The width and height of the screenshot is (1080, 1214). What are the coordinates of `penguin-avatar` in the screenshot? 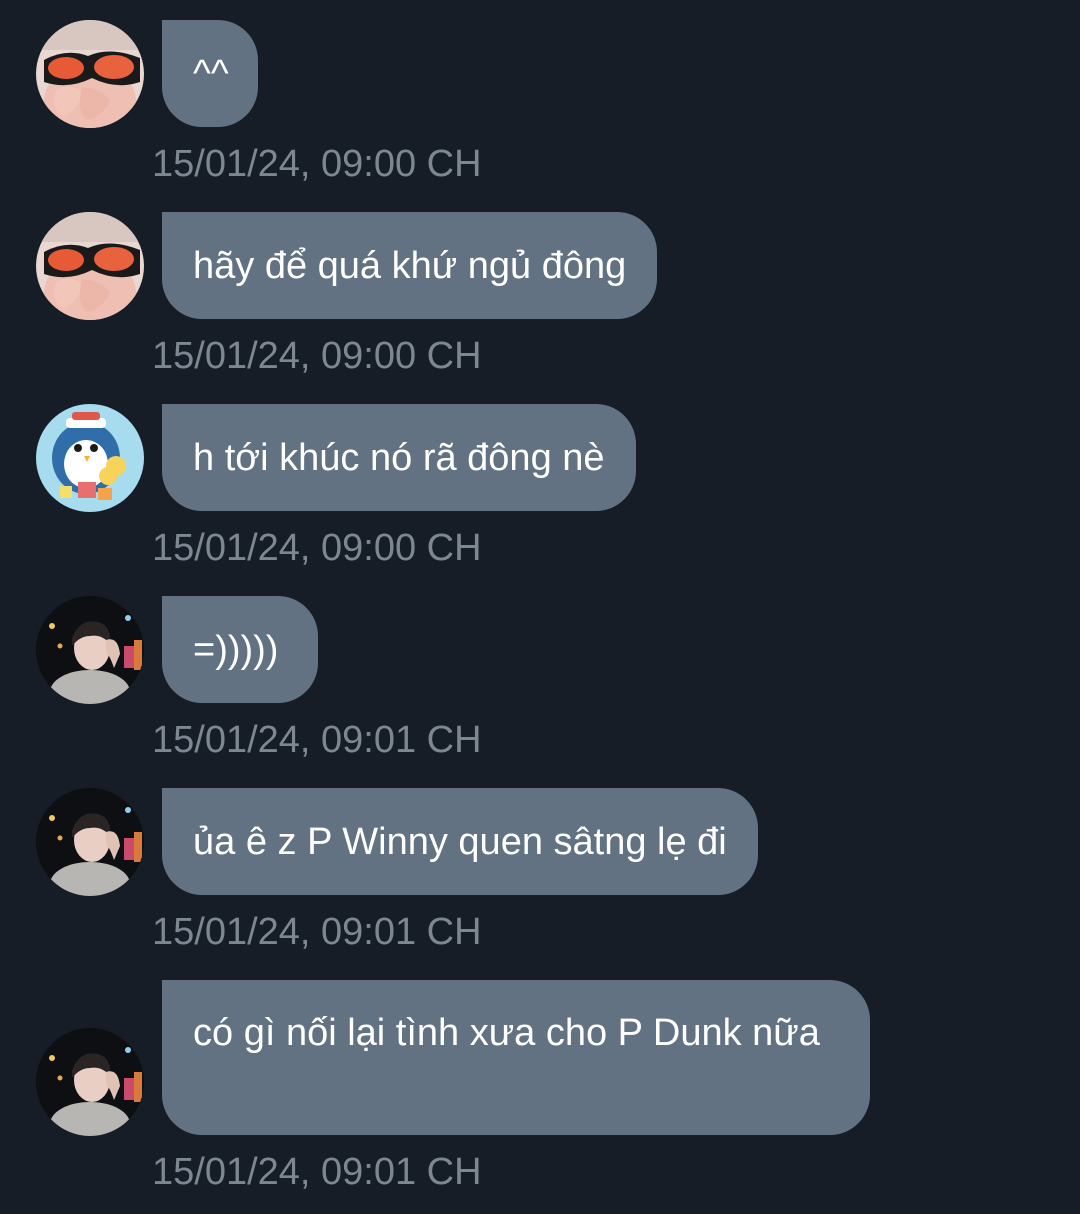 It's located at (90, 458).